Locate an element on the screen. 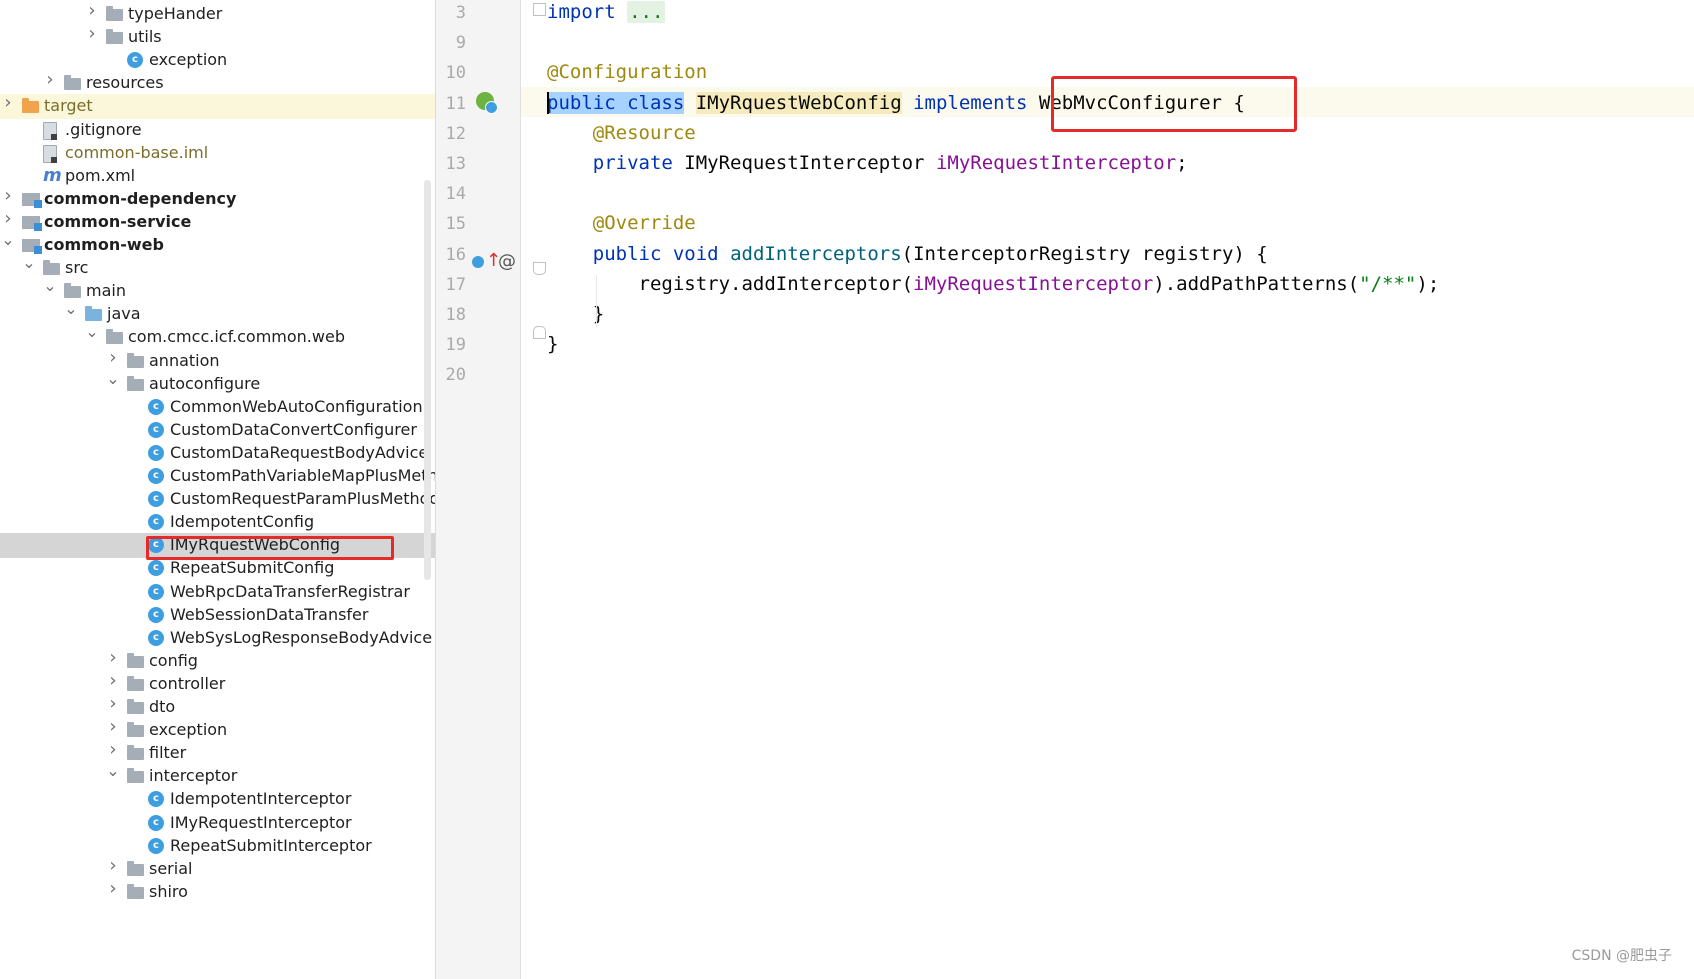 The height and width of the screenshot is (979, 1694). tree-row: › common-dependency is located at coordinates (217, 199).